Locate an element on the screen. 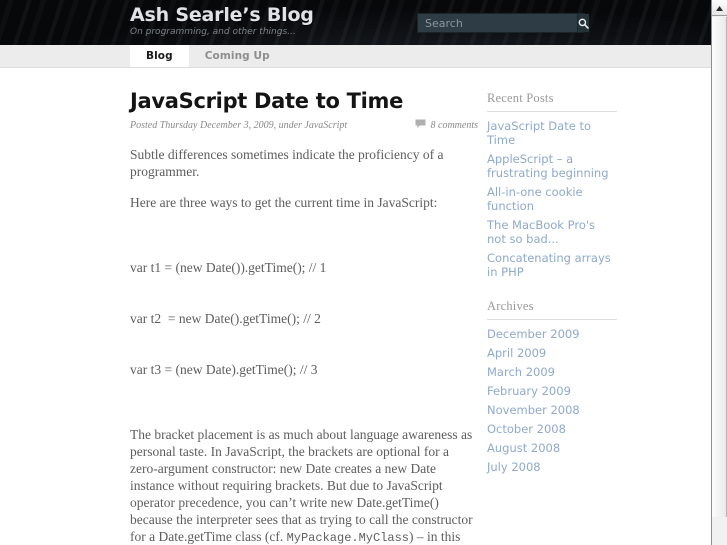  archive-link-5: October 2008 is located at coordinates (552, 429).